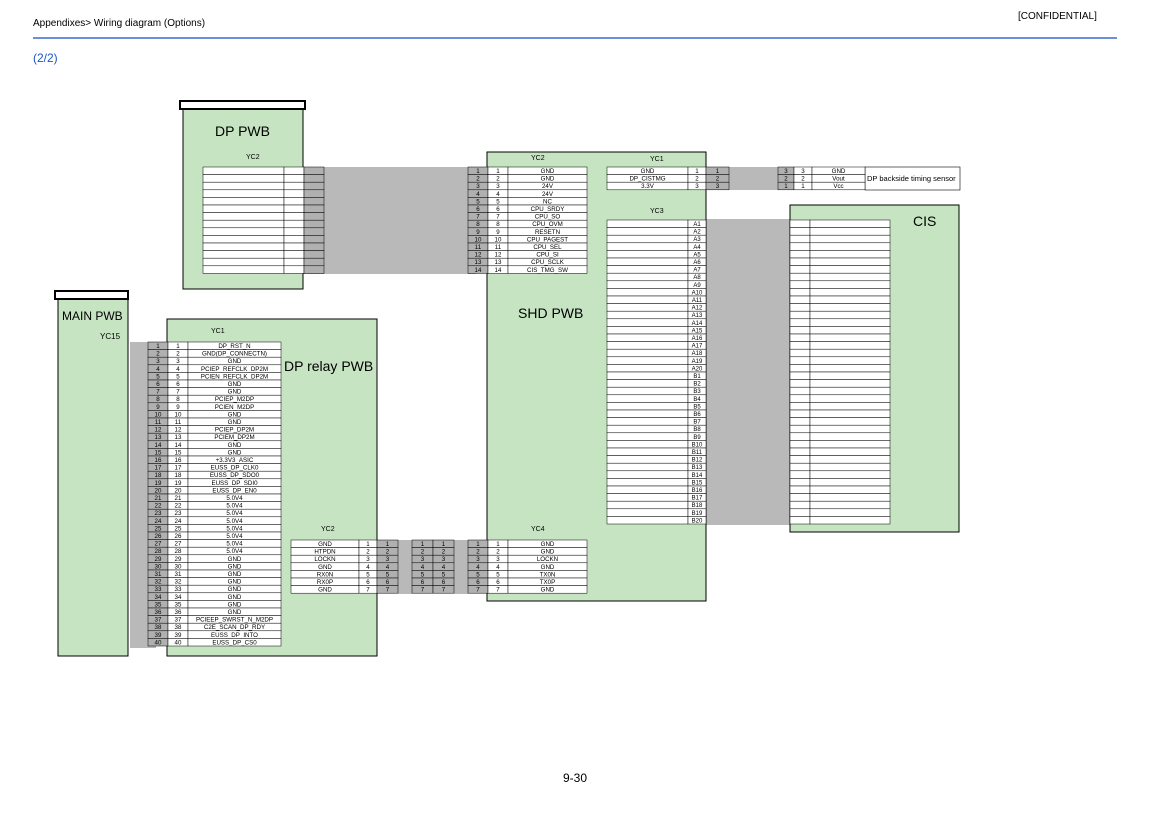 This screenshot has height=813, width=1150. Describe the element at coordinates (548, 217) in the screenshot. I see `shd-yc2-signal-7: CPU_SO` at that location.